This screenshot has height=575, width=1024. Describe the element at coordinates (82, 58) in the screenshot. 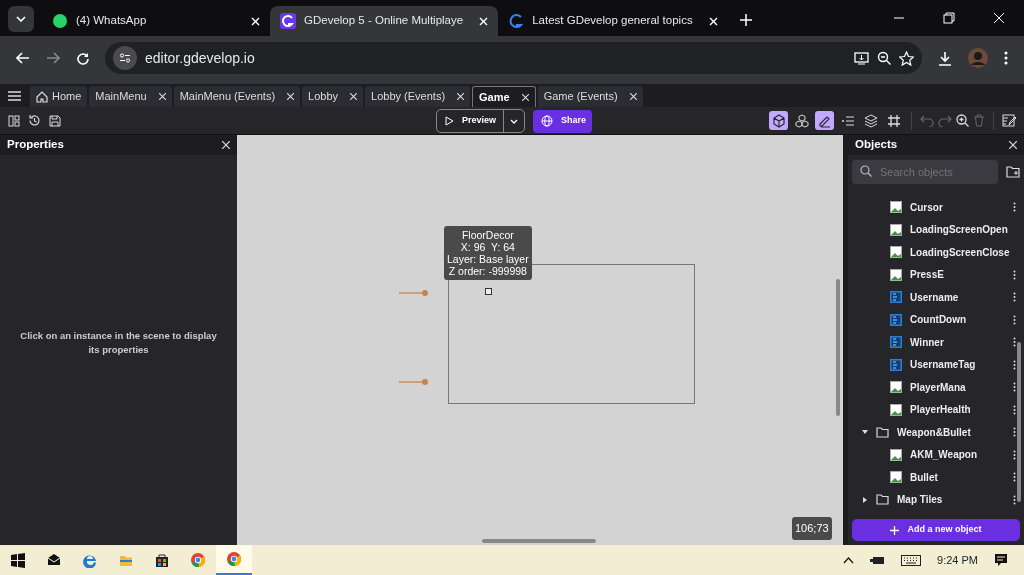

I see `reload-icon` at that location.